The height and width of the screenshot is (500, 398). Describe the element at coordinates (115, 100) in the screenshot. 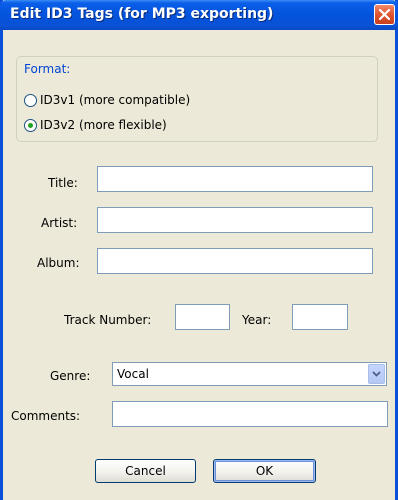

I see `radio-id3v1-label: ID3v1 (more compatible)` at that location.